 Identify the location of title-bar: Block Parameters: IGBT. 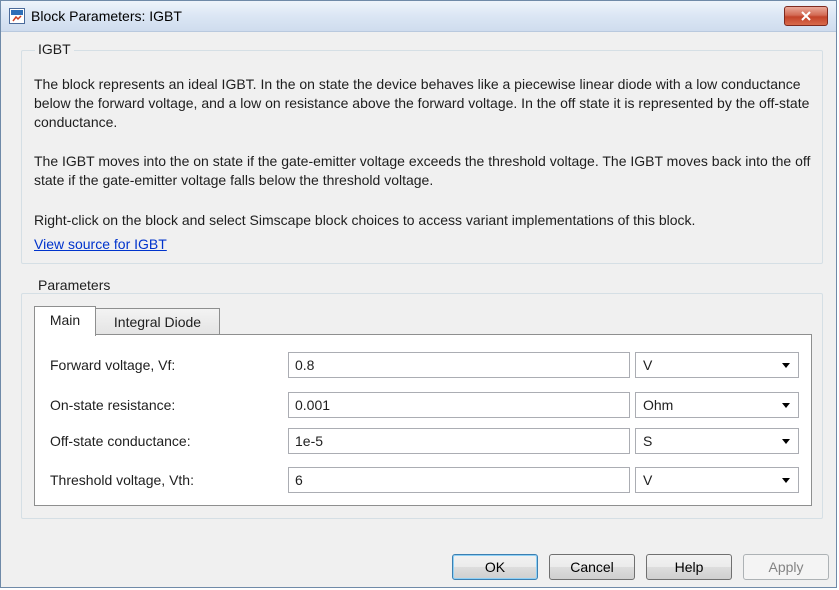
(418, 16).